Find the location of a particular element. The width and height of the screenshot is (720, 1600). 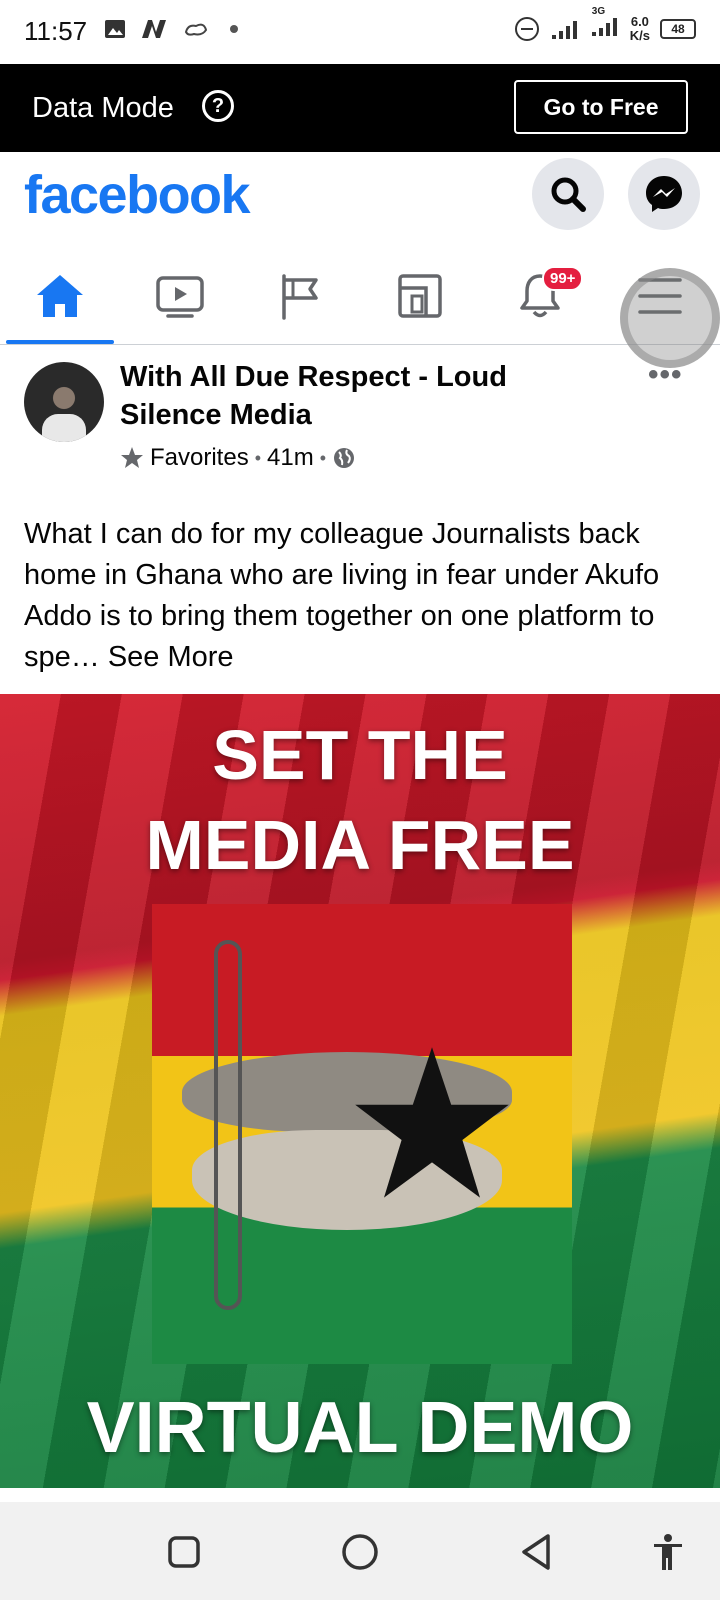

back-triangle-icon is located at coordinates (536, 1552).